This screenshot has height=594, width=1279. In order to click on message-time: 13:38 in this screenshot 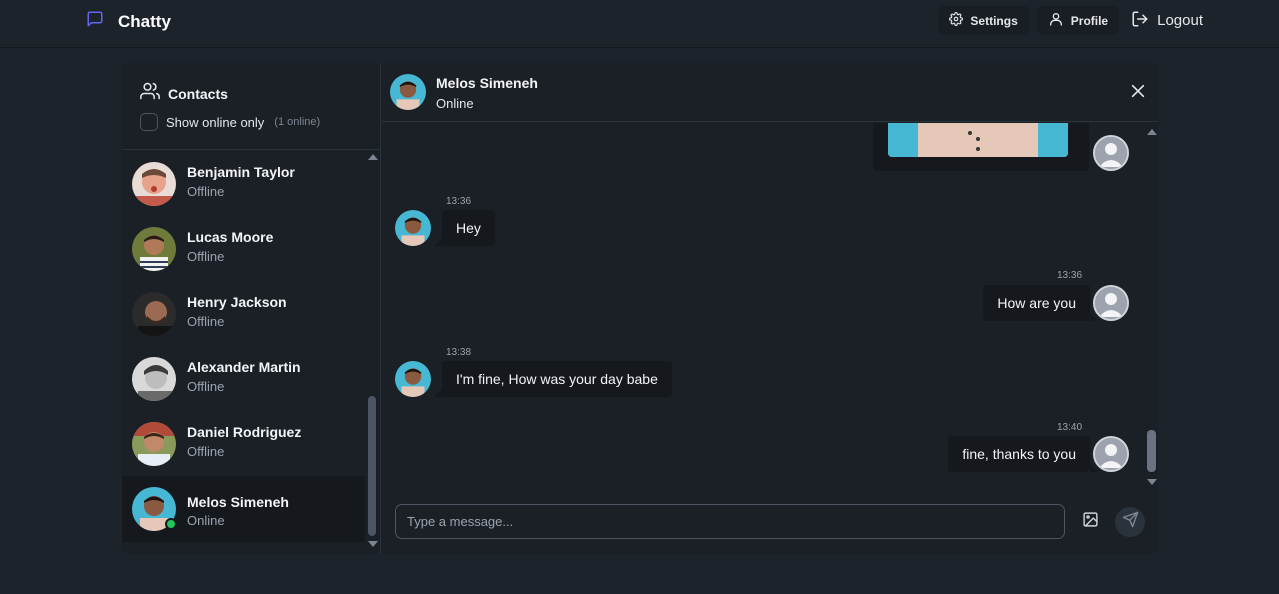, I will do `click(459, 352)`.